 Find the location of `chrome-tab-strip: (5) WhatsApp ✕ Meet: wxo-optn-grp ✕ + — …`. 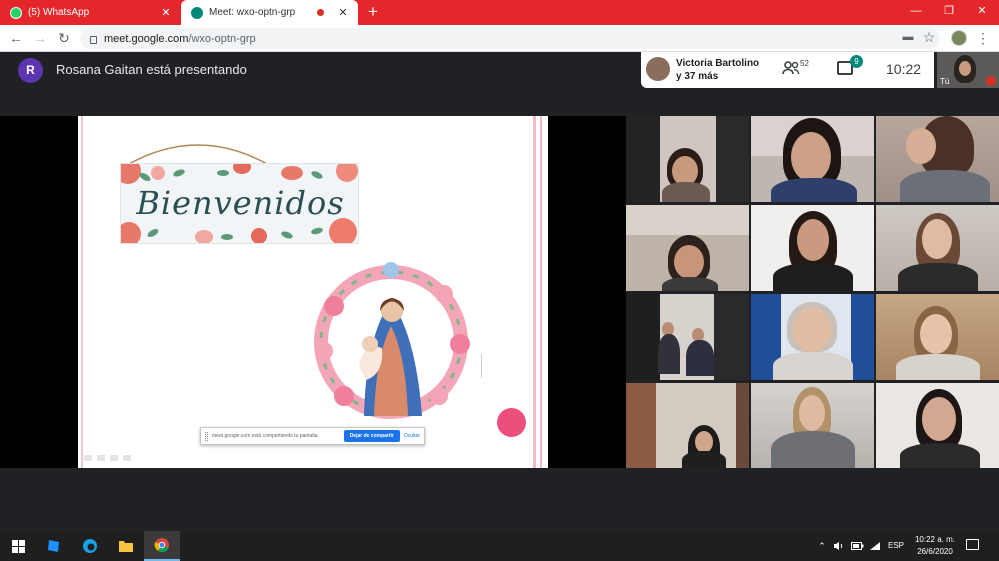

chrome-tab-strip: (5) WhatsApp ✕ Meet: wxo-optn-grp ✕ + — … is located at coordinates (499, 12).